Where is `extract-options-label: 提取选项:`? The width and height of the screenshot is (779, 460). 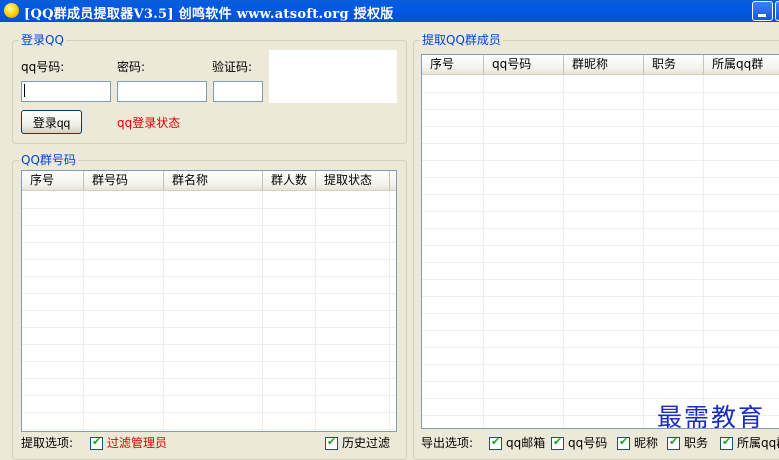
extract-options-label: 提取选项: is located at coordinates (47, 443).